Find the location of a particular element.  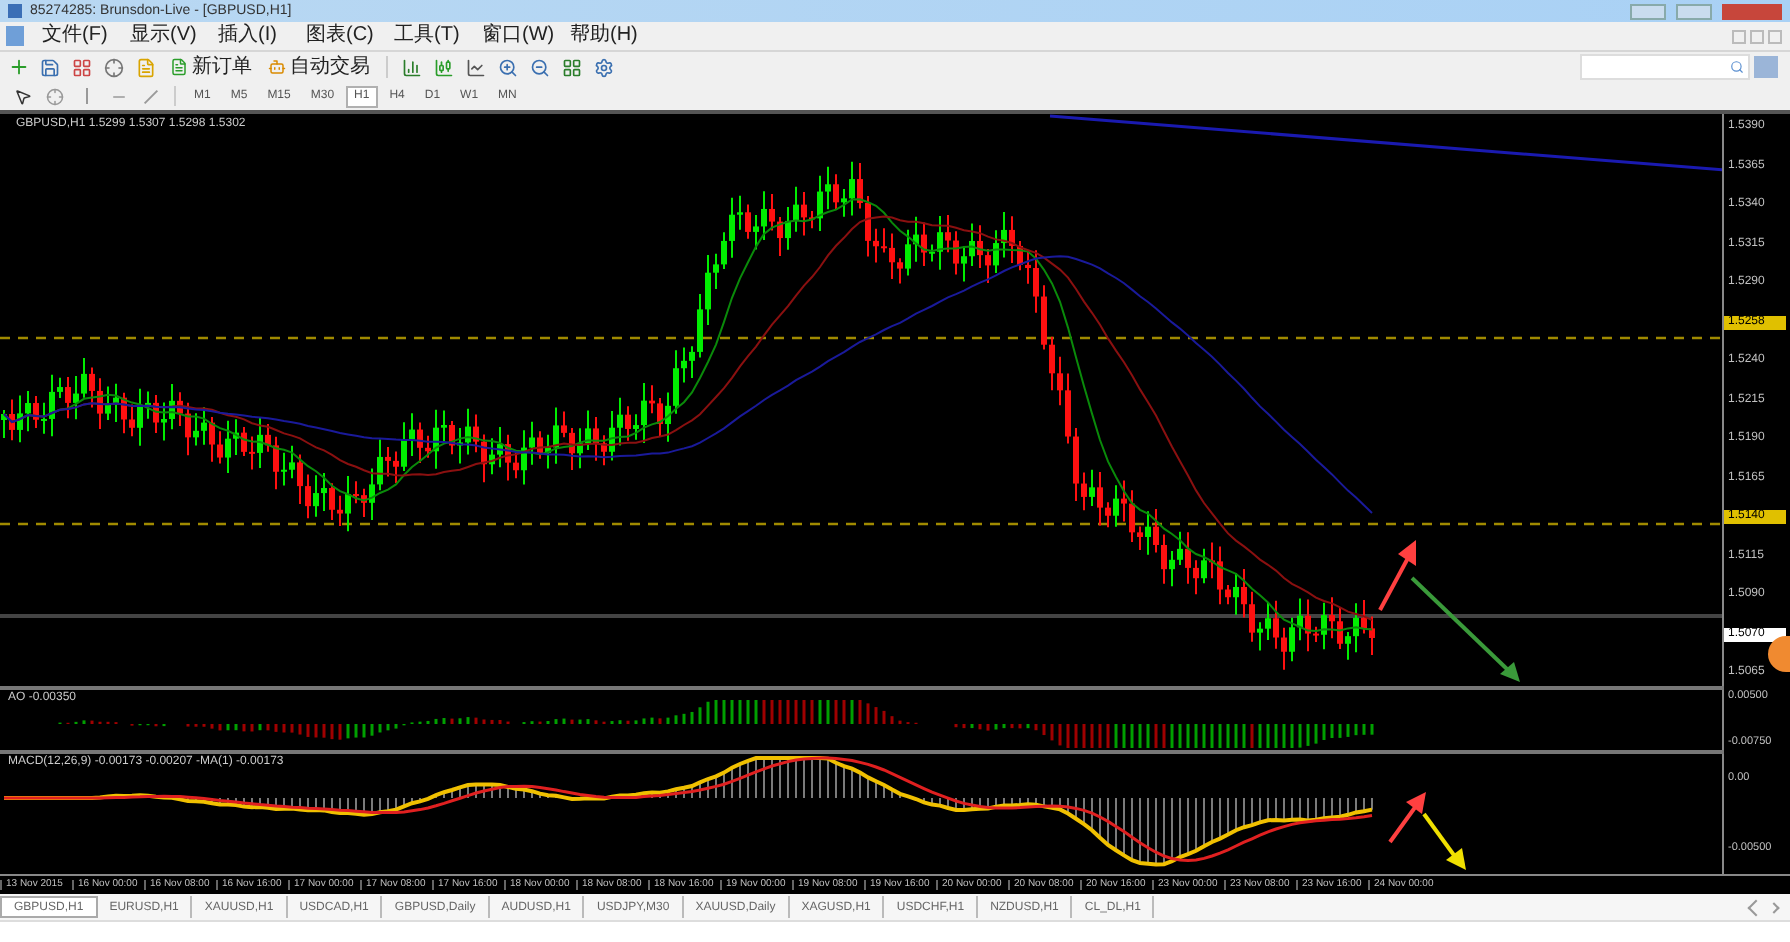

candlestick-icon is located at coordinates (444, 67).